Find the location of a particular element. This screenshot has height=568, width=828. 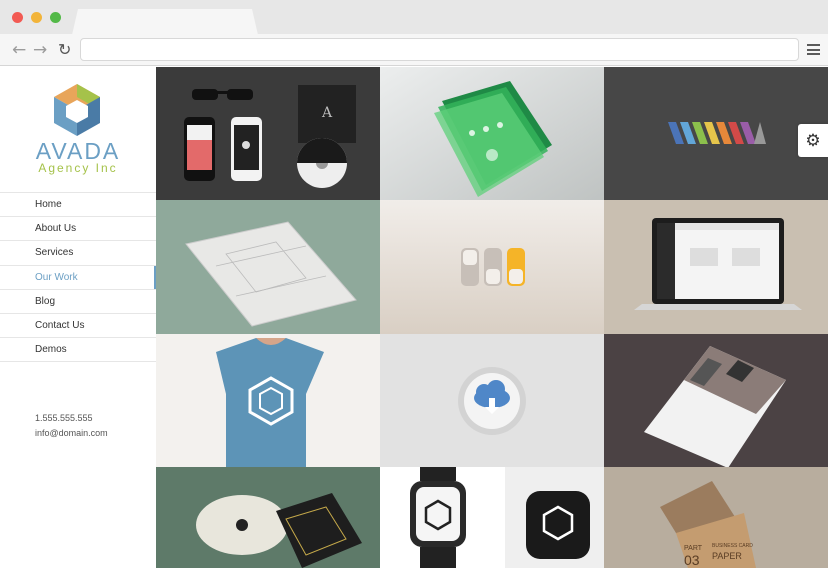

nav-item-our-work: Our Work is located at coordinates (78, 277).